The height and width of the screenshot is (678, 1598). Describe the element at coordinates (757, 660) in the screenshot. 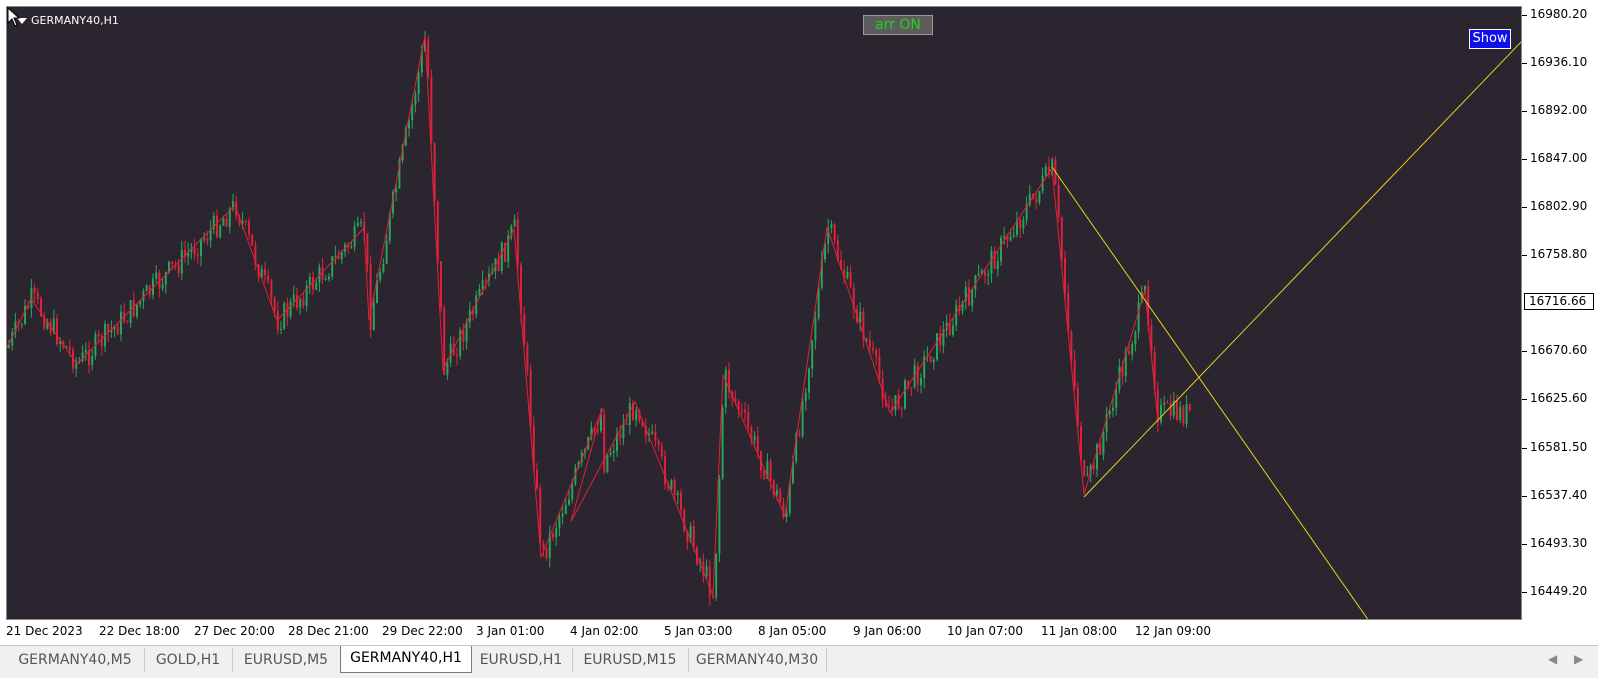

I see `tab-germany40-m30: GERMANY40,M30` at that location.